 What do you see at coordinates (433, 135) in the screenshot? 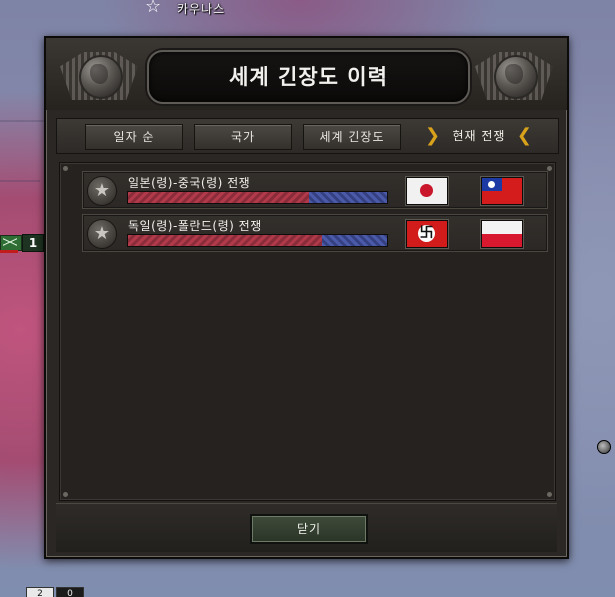
I see `chevron-right-icon: ❯` at bounding box center [433, 135].